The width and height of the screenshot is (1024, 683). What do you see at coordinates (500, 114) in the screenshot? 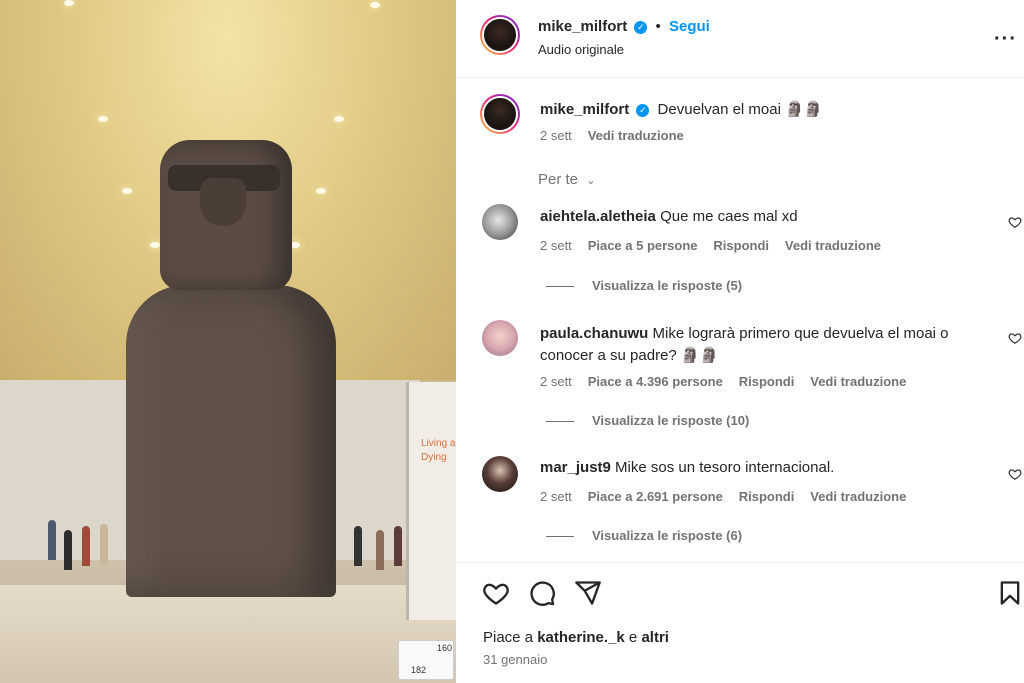
I see `caption-author-avatar` at bounding box center [500, 114].